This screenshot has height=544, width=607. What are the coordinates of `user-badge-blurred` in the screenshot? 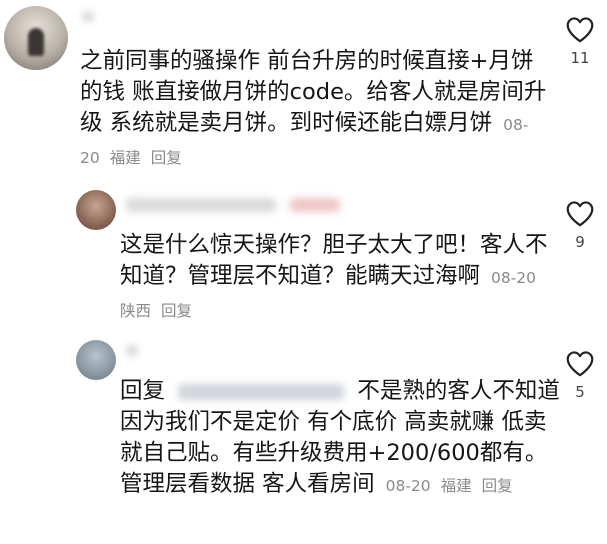 It's located at (315, 205).